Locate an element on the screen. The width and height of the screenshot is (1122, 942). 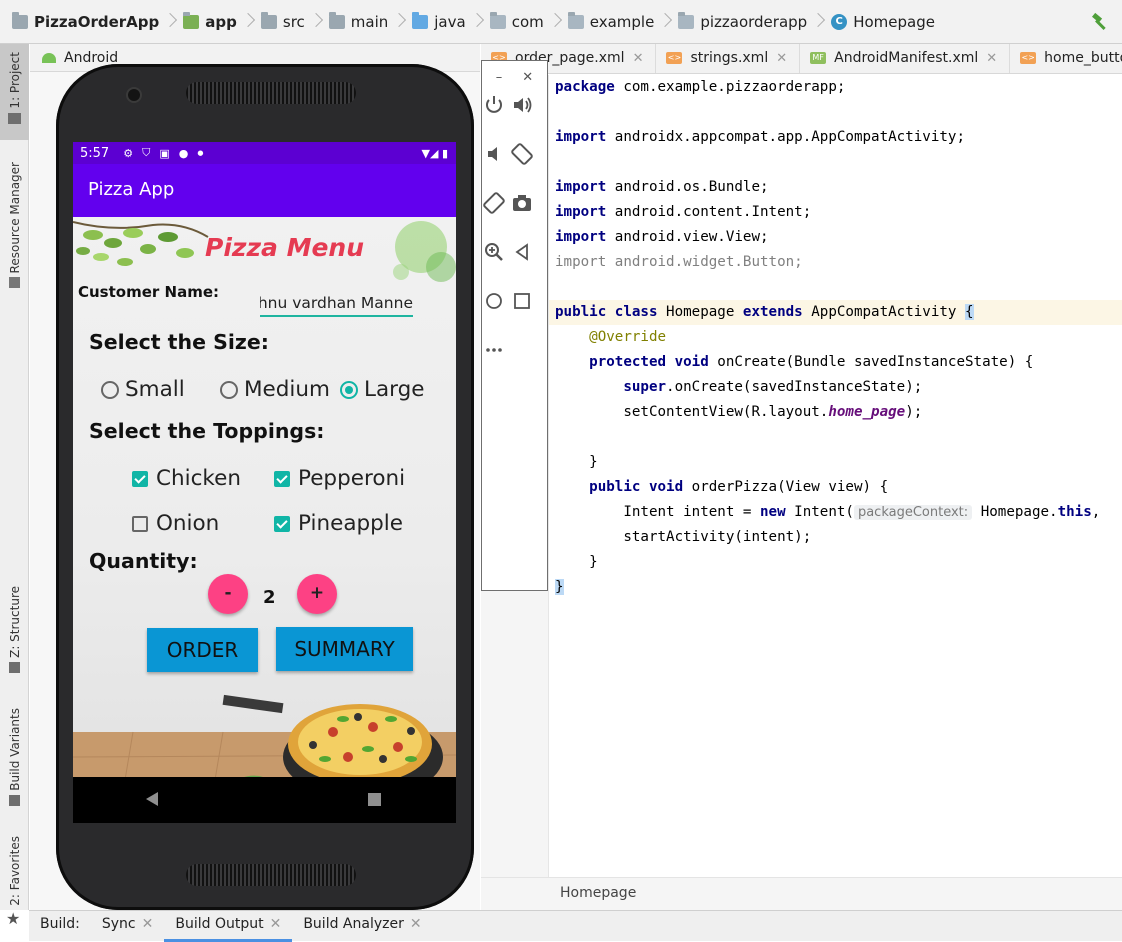
minimize-icon: – is located at coordinates (499, 77).